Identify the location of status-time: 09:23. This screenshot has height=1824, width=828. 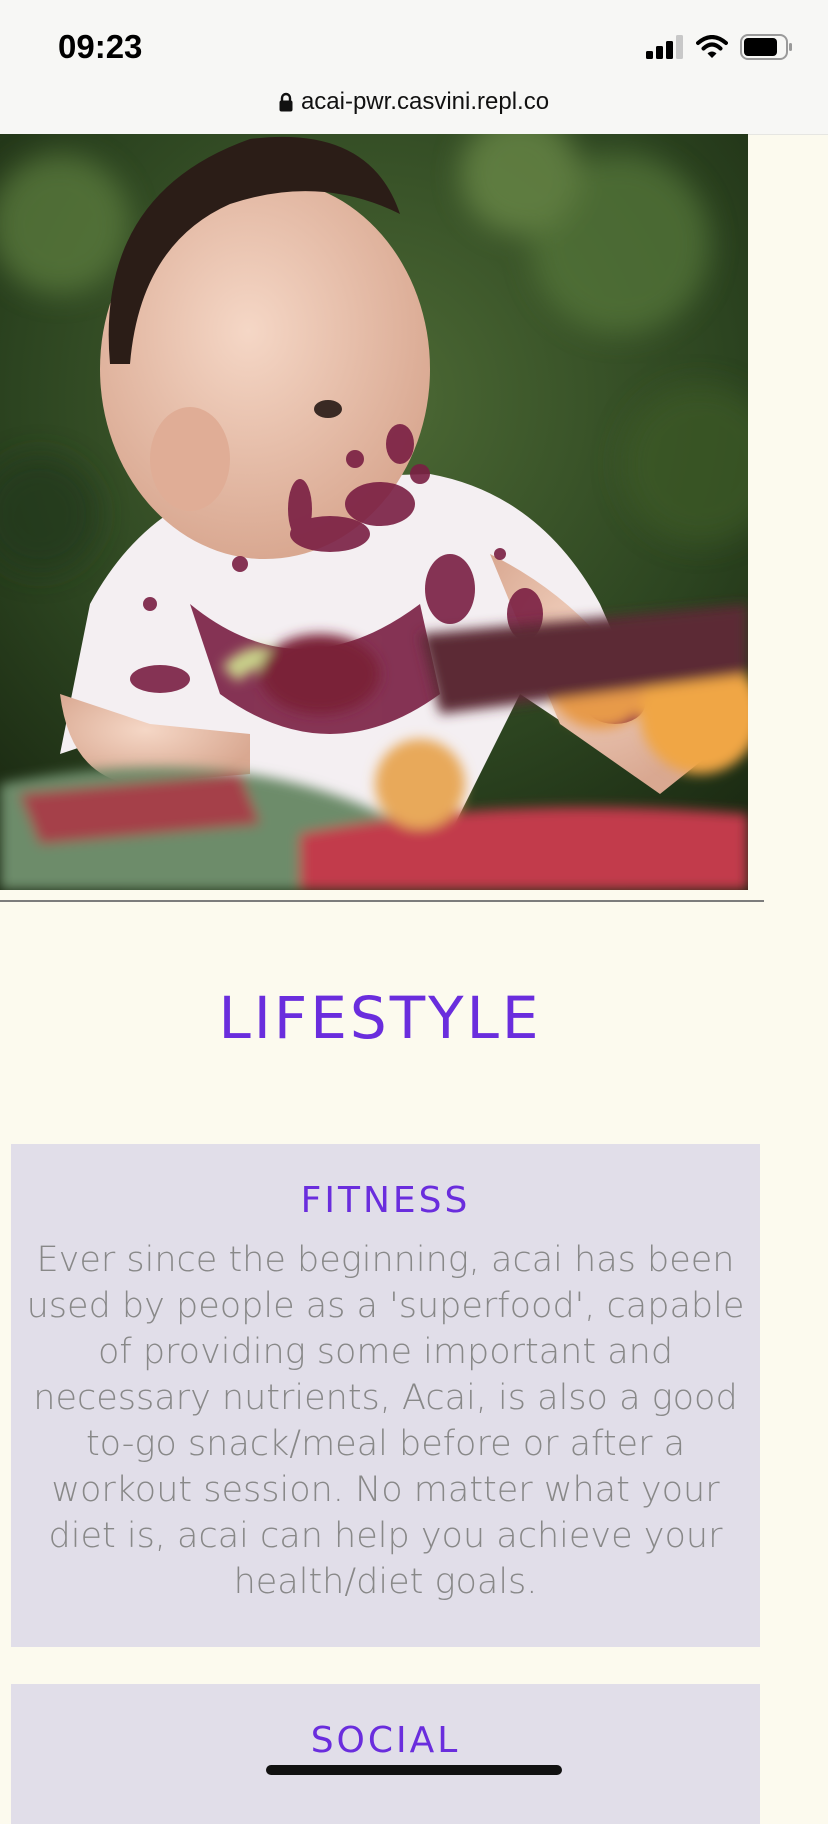
(100, 46).